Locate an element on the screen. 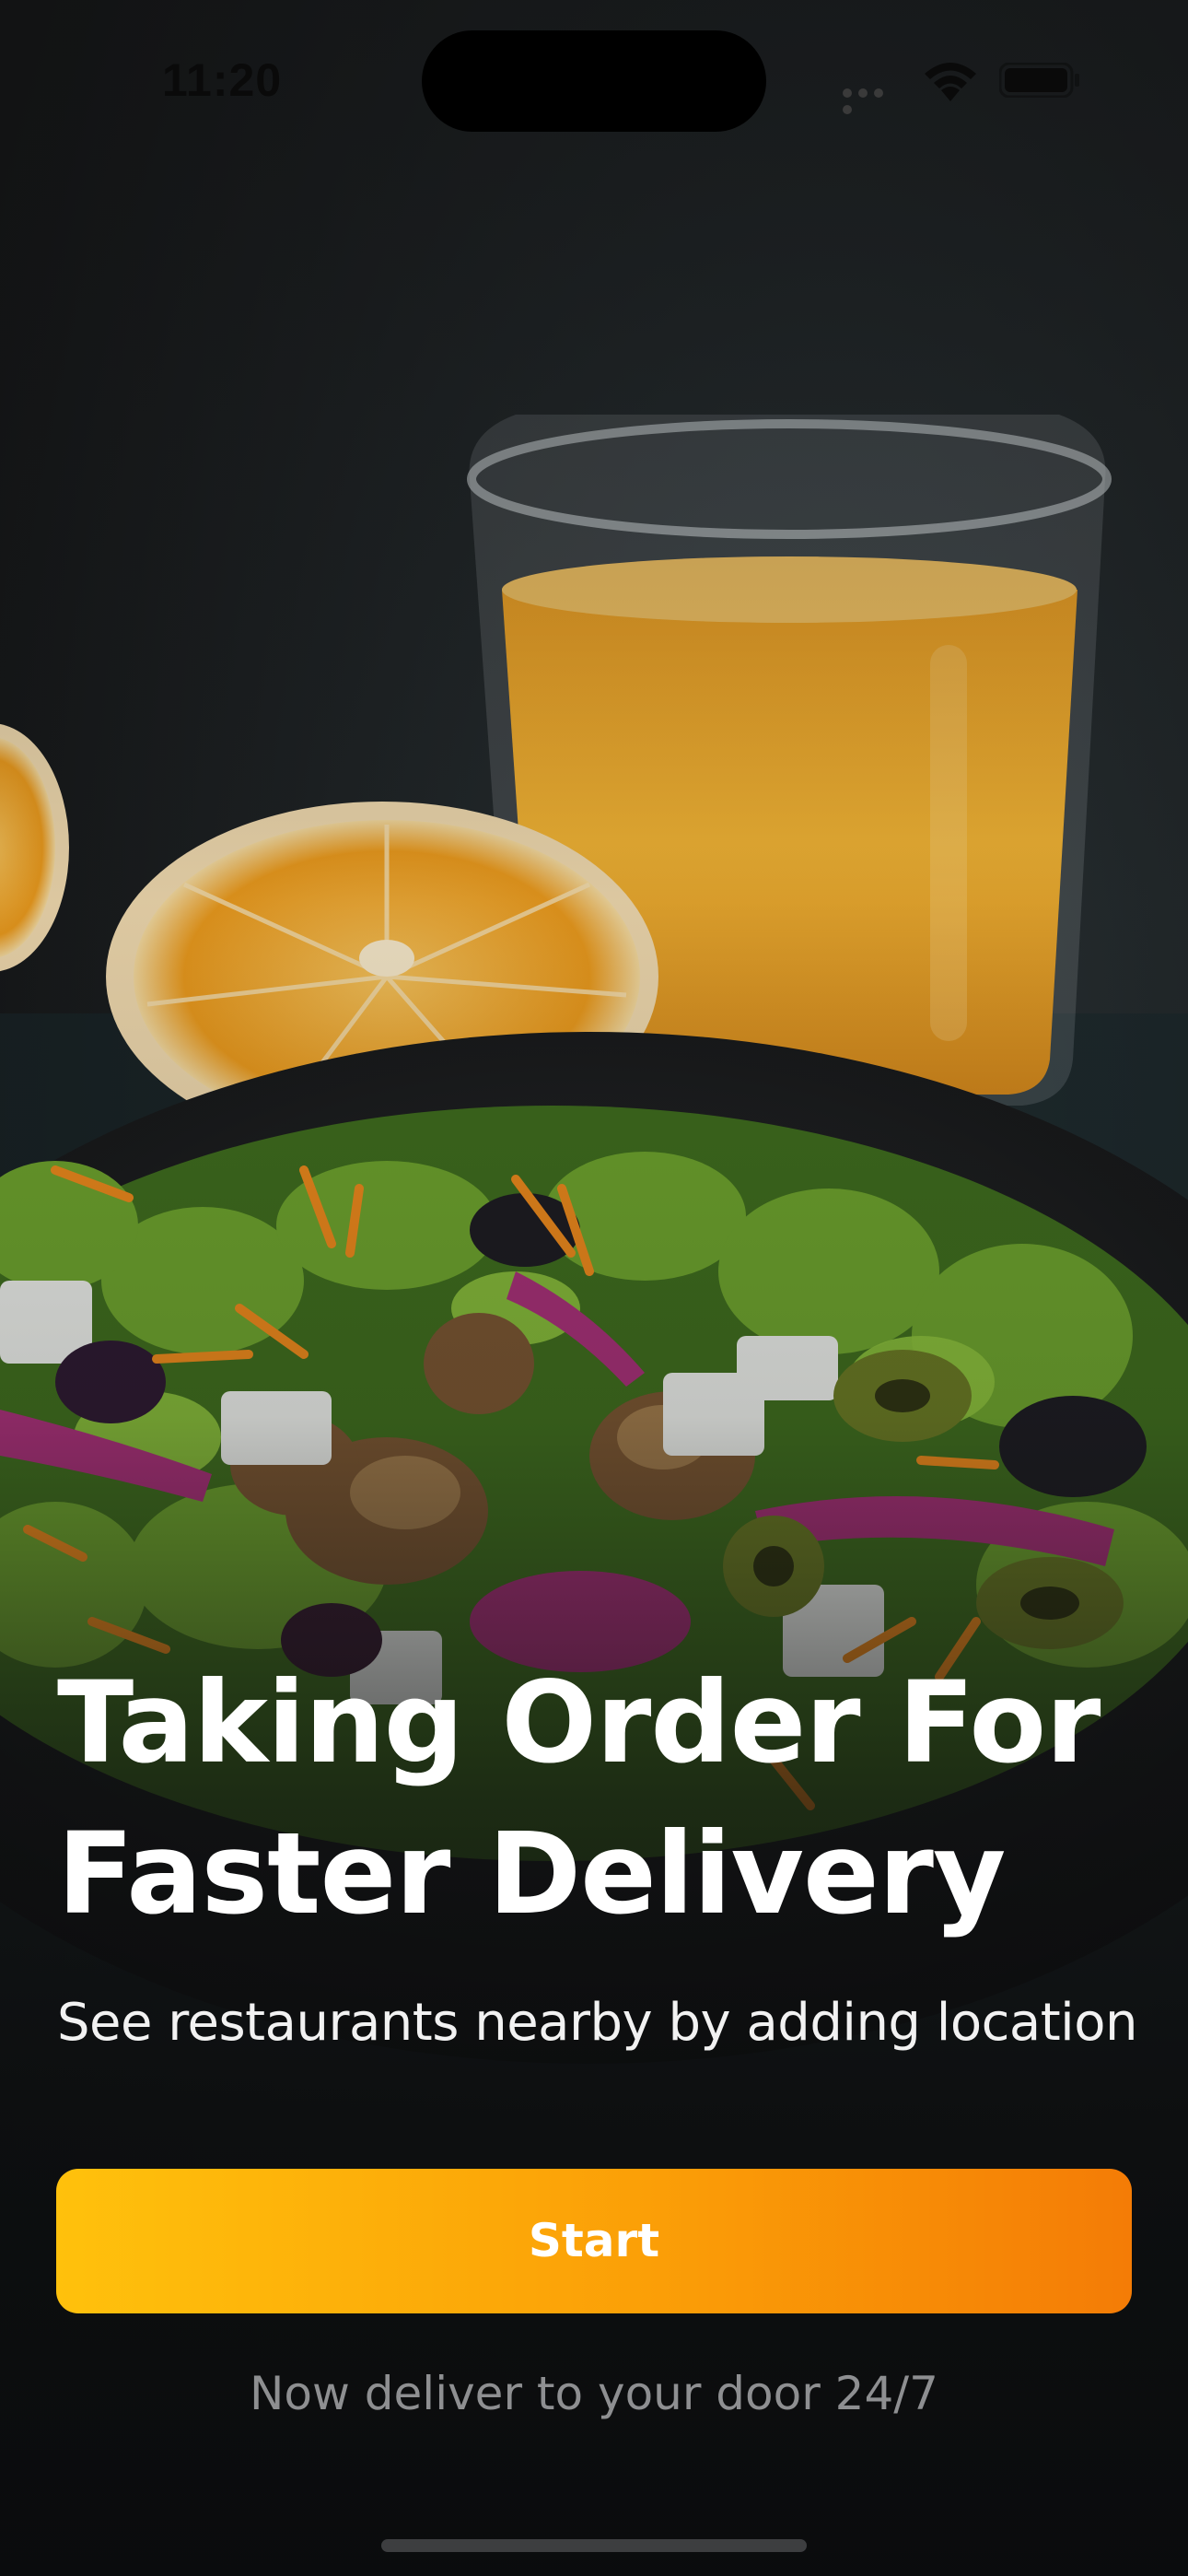  delivery-note: Now deliver to your door 24/7 is located at coordinates (594, 2393).